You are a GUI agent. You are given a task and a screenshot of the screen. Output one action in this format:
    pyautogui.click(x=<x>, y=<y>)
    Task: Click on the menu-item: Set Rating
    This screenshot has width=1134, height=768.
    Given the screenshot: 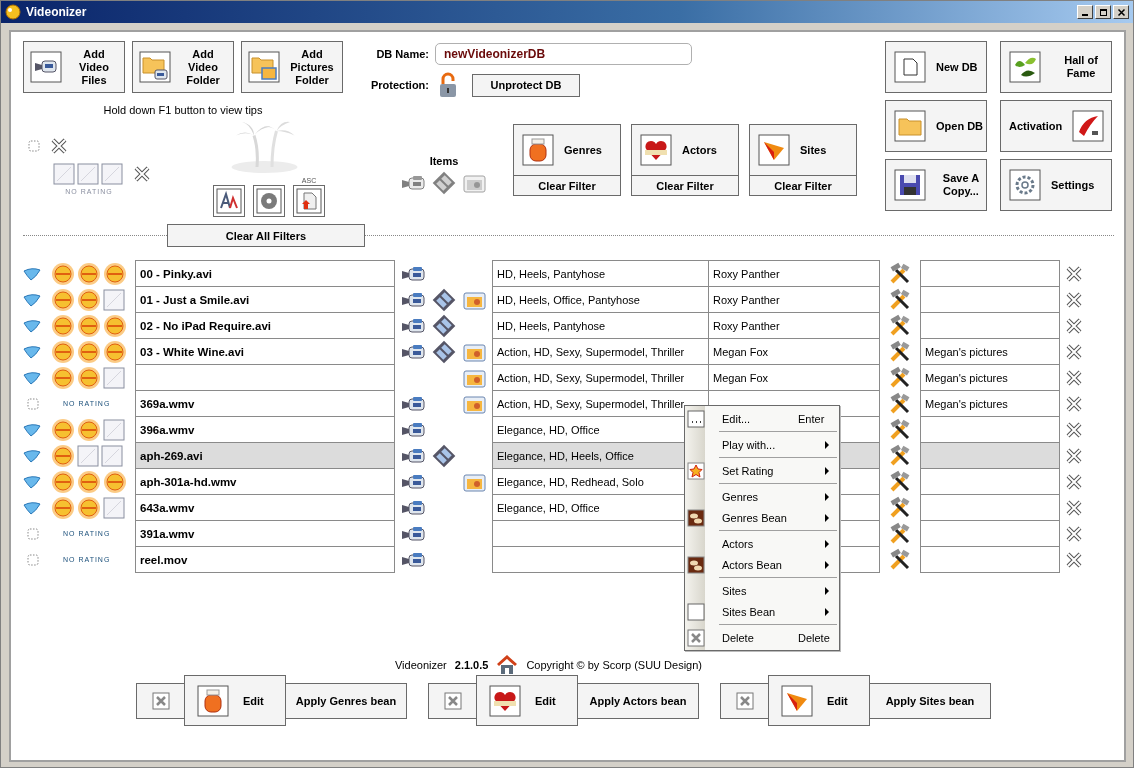 What is the action you would take?
    pyautogui.click(x=762, y=470)
    